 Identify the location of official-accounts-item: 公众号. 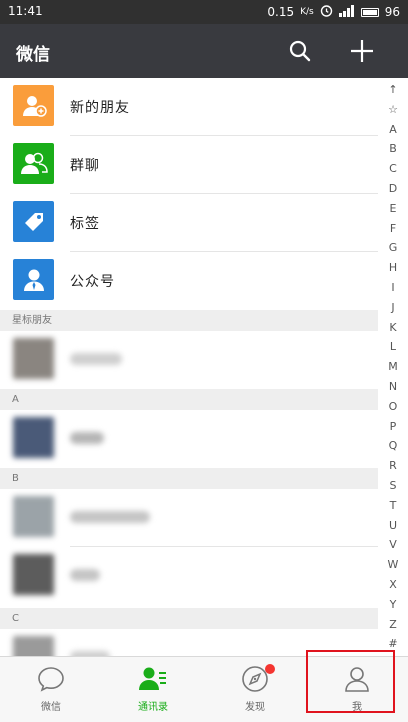
(189, 281).